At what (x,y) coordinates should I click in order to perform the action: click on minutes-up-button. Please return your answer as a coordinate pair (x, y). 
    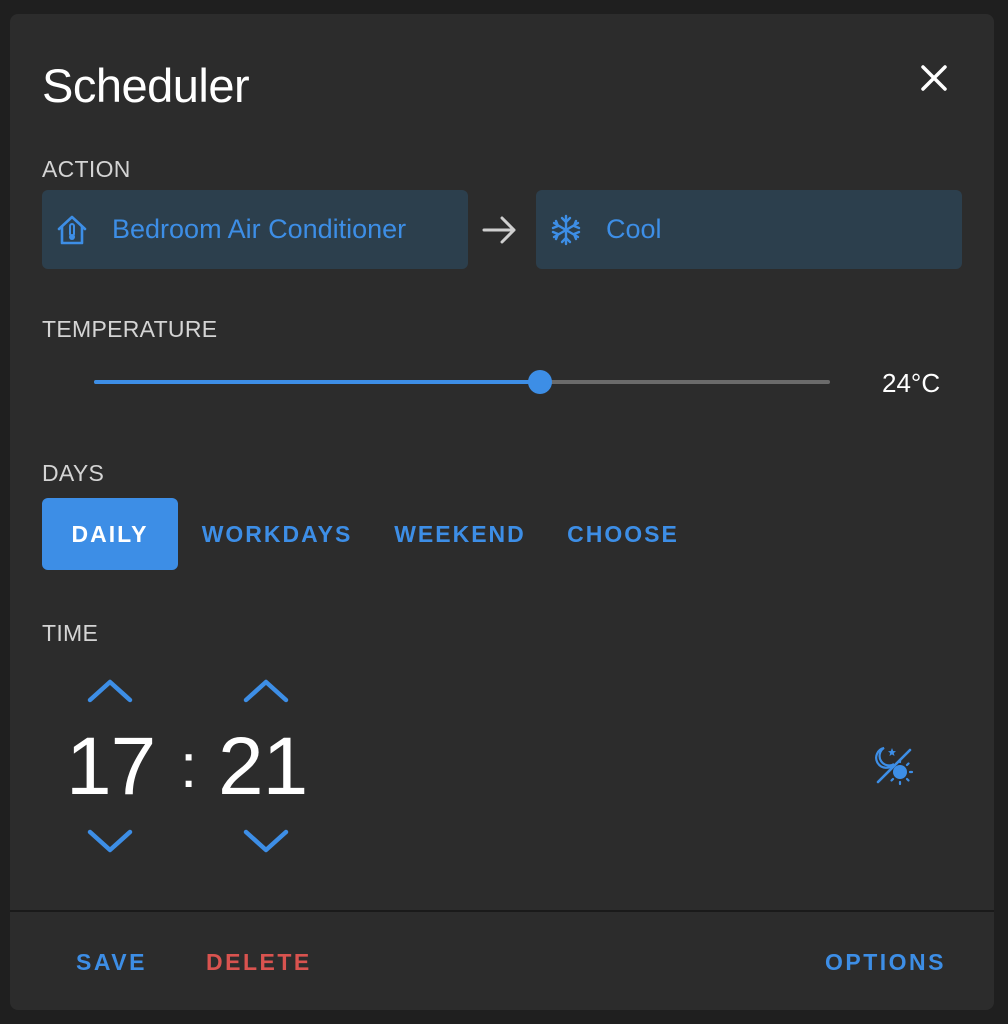
    Looking at the image, I should click on (266, 690).